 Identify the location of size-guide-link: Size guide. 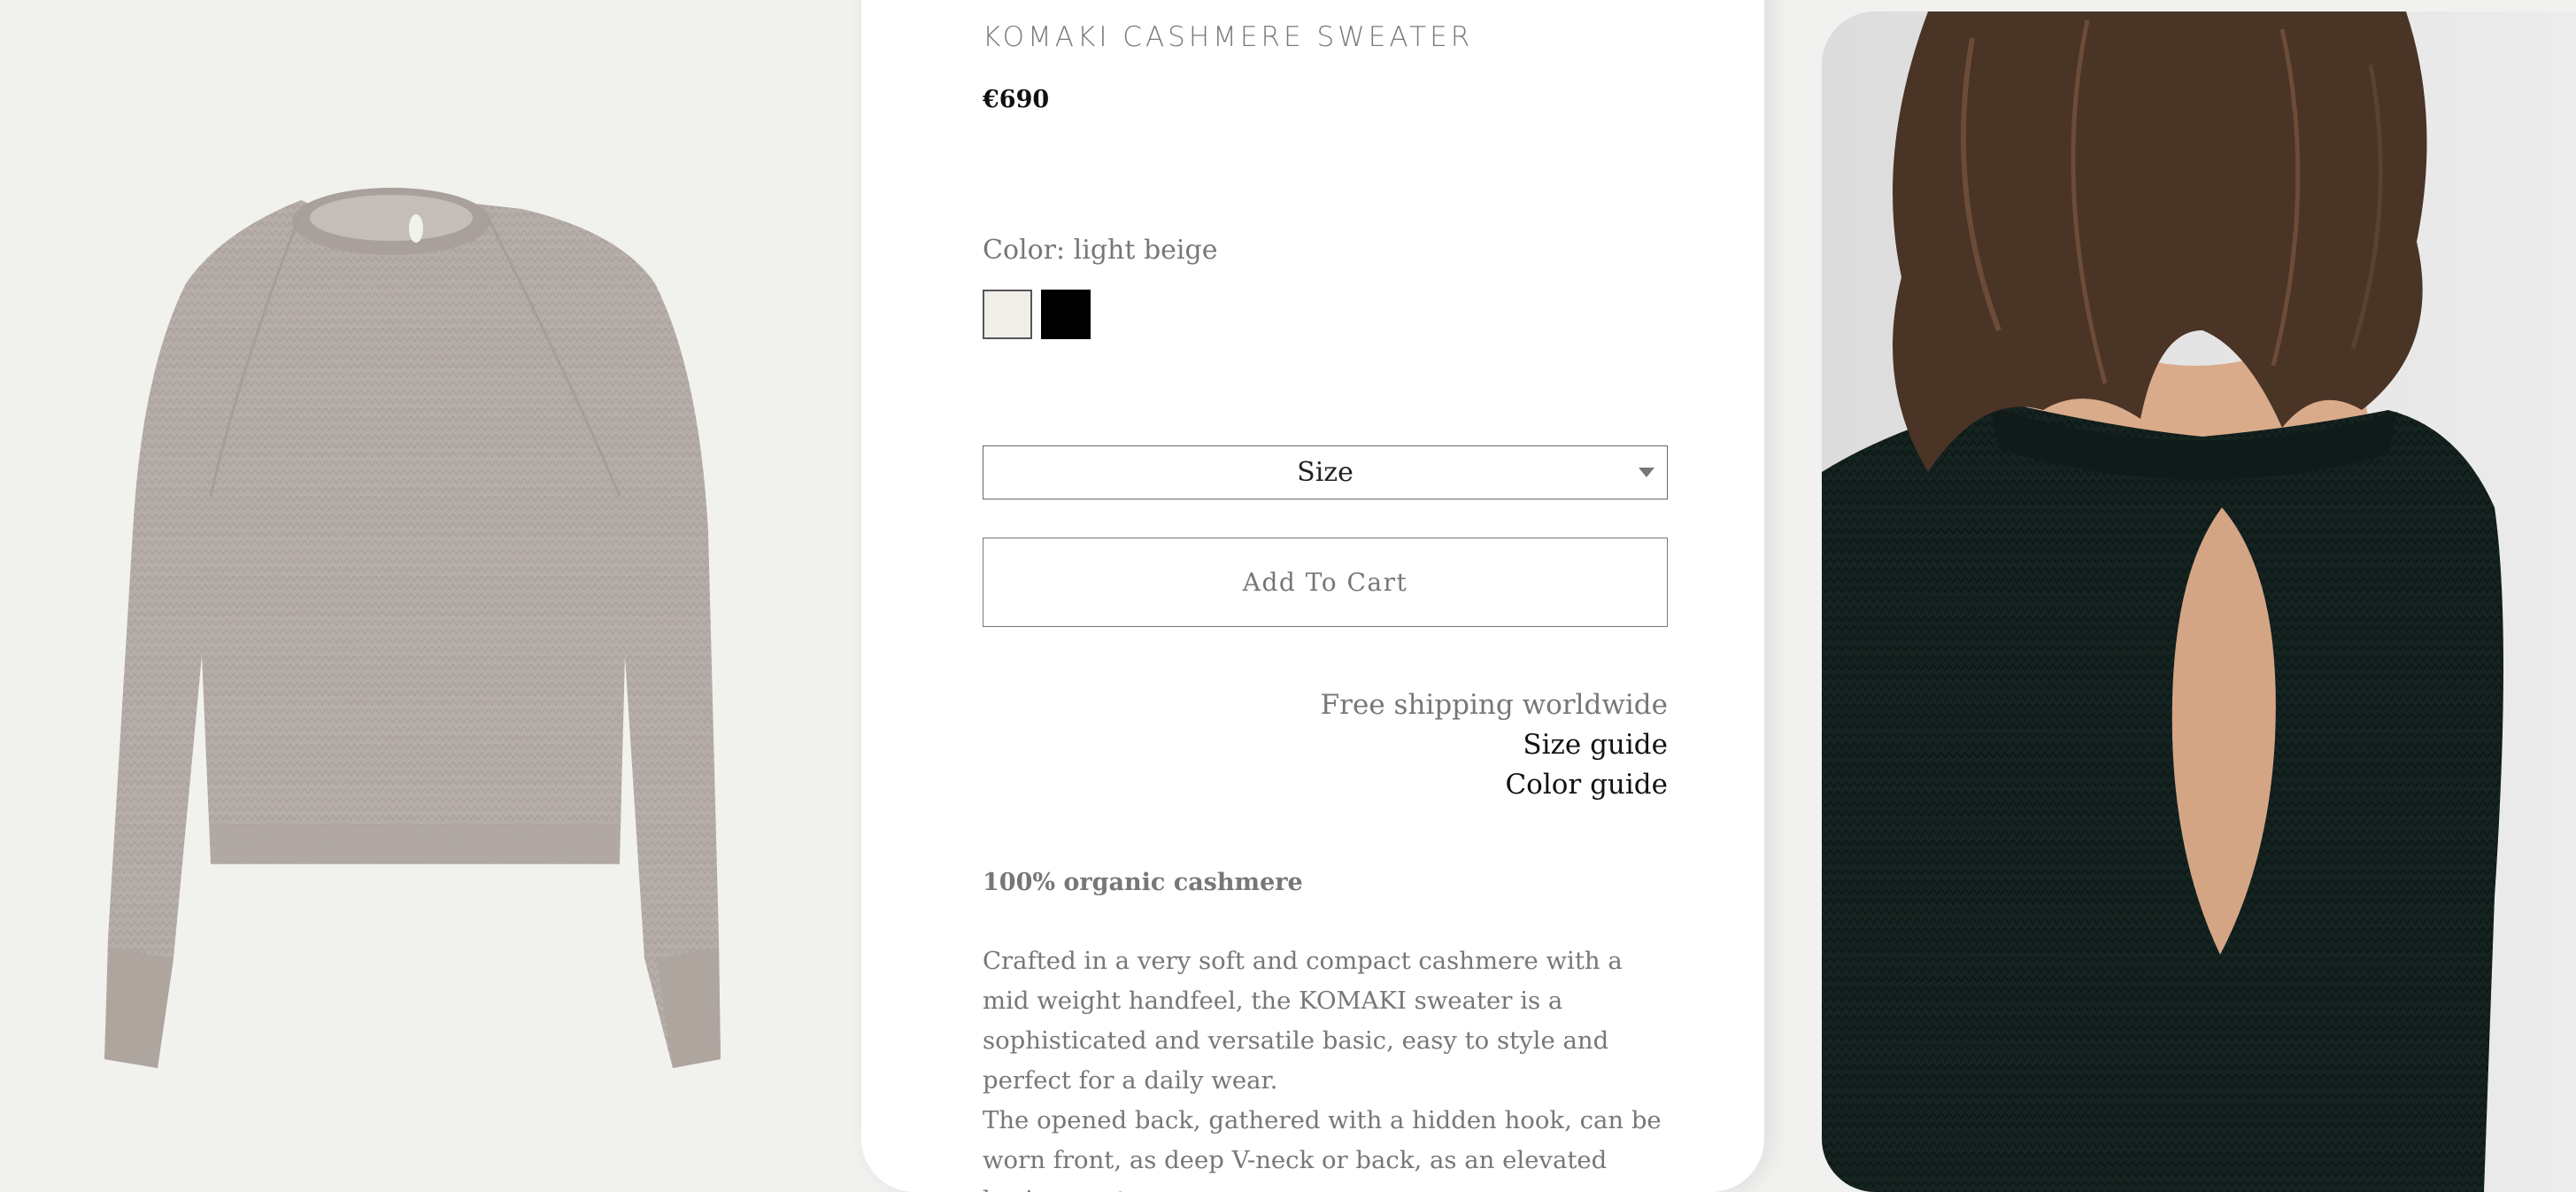
(1325, 745).